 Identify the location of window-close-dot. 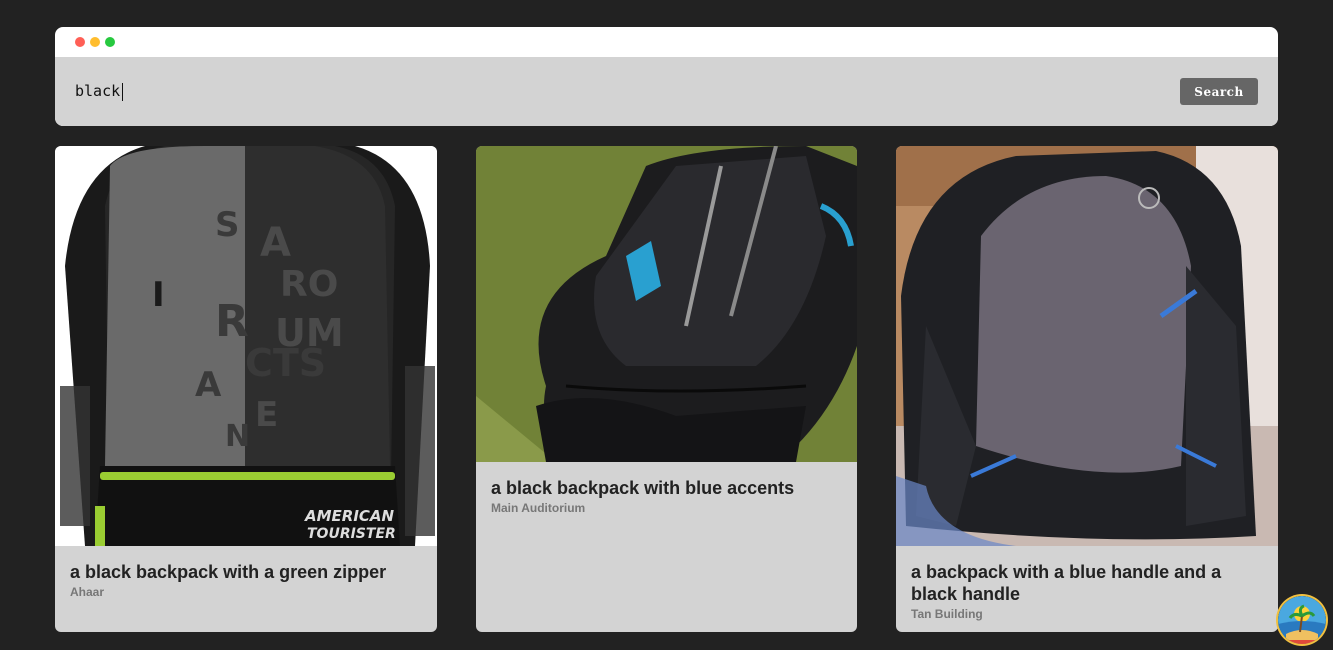
(80, 42).